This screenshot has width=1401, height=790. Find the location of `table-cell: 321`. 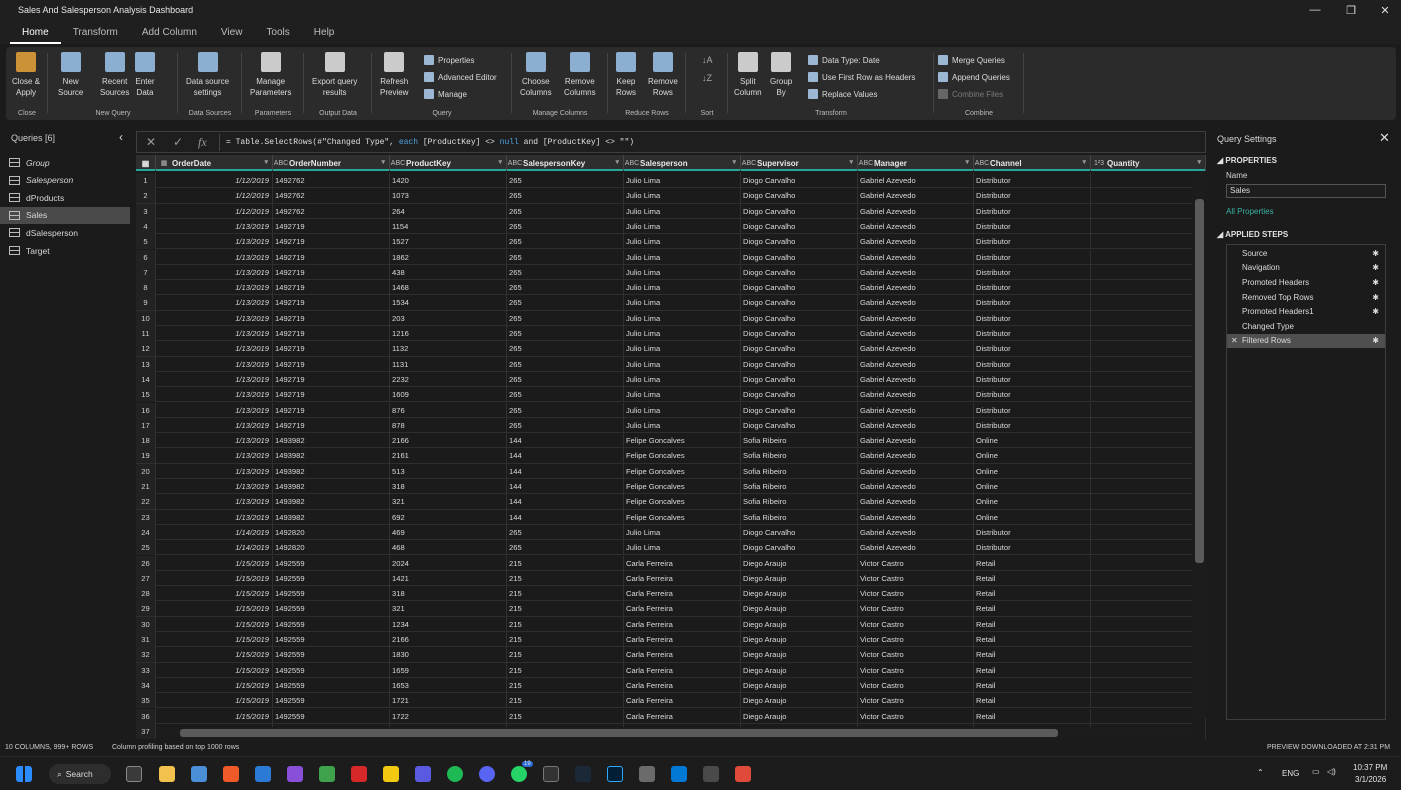

table-cell: 321 is located at coordinates (448, 502).